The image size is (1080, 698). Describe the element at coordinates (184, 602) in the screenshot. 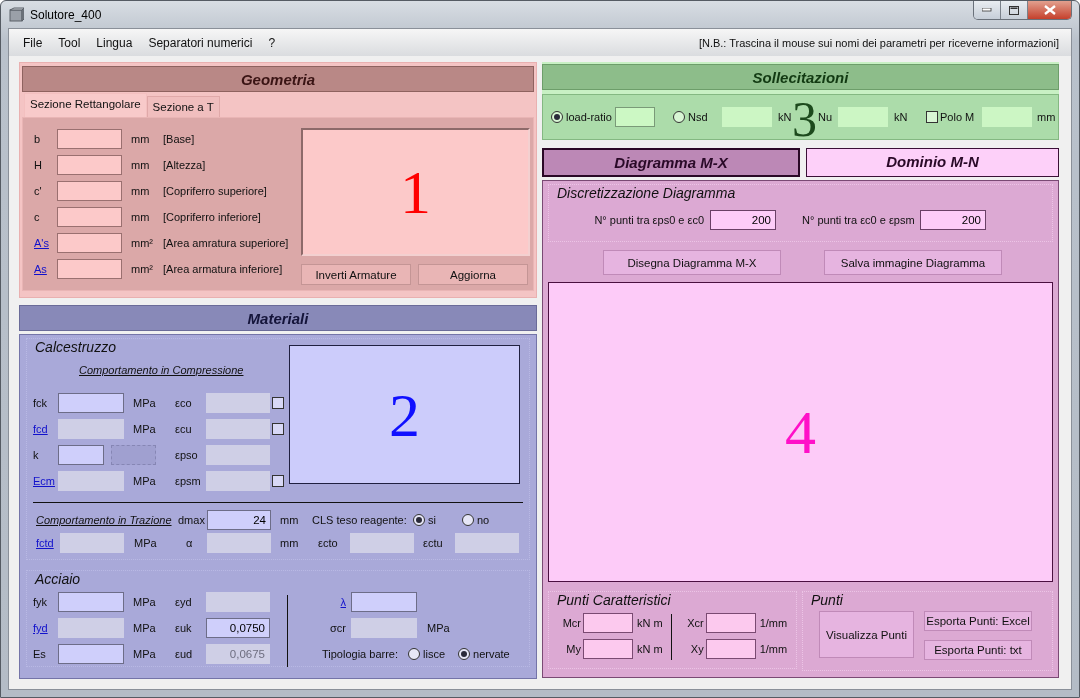

I see `field-label: εyd` at that location.